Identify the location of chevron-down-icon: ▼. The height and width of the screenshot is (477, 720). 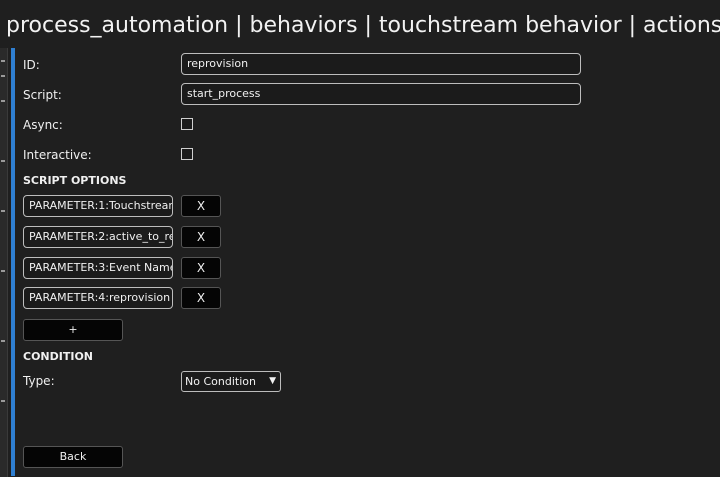
(272, 381).